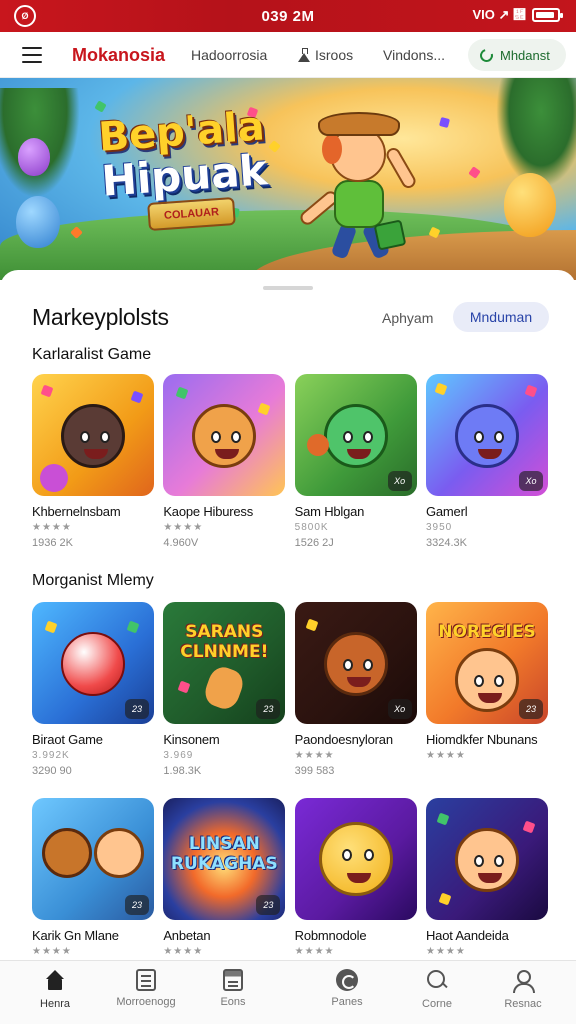 This screenshot has width=576, height=1024. What do you see at coordinates (224, 854) in the screenshot?
I see `game-thumbnail-title: LINSAN RUKAGHAS` at bounding box center [224, 854].